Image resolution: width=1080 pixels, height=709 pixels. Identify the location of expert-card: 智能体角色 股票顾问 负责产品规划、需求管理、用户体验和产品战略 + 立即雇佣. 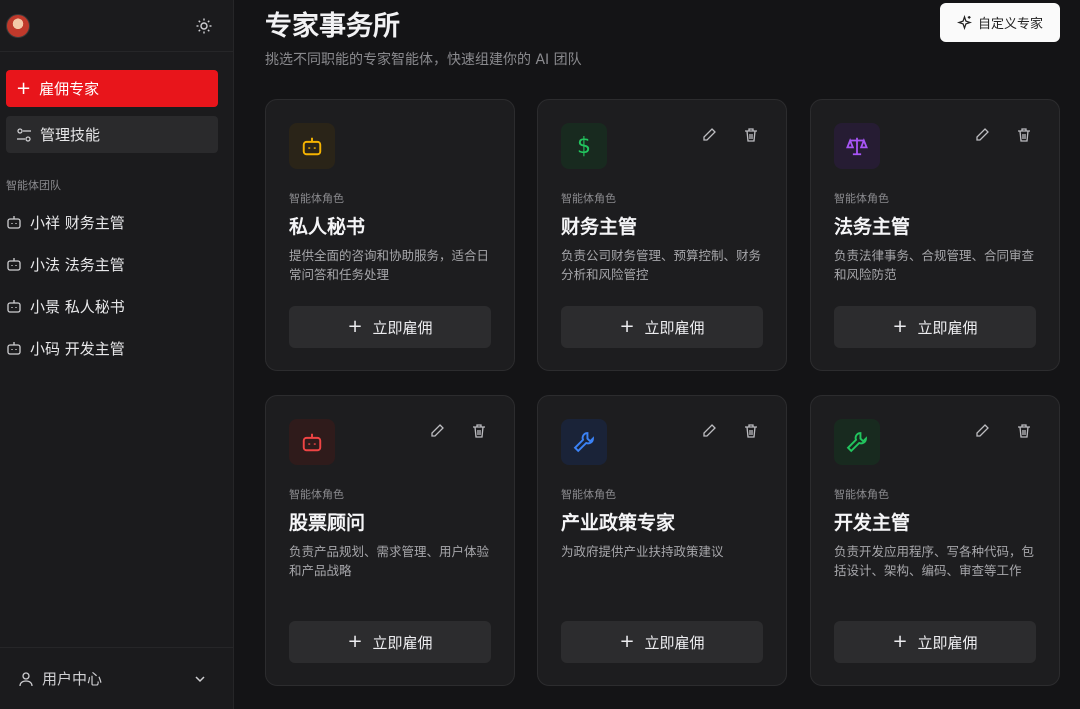
(390, 540).